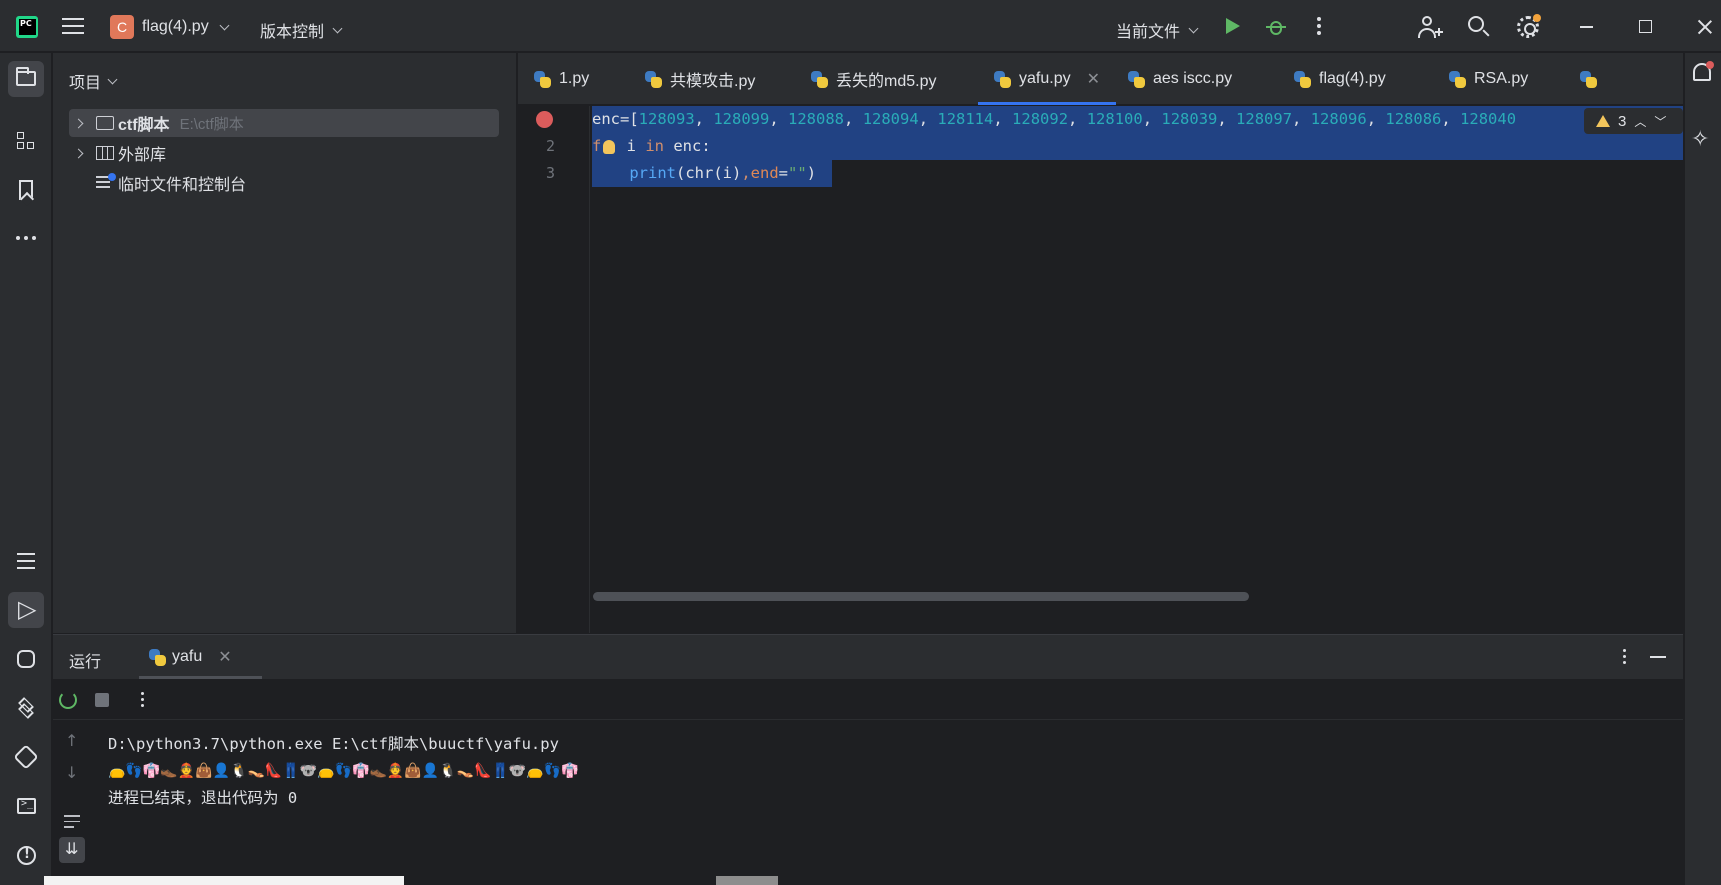 The width and height of the screenshot is (1721, 885). What do you see at coordinates (1586, 27) in the screenshot?
I see `minimize-window-button` at bounding box center [1586, 27].